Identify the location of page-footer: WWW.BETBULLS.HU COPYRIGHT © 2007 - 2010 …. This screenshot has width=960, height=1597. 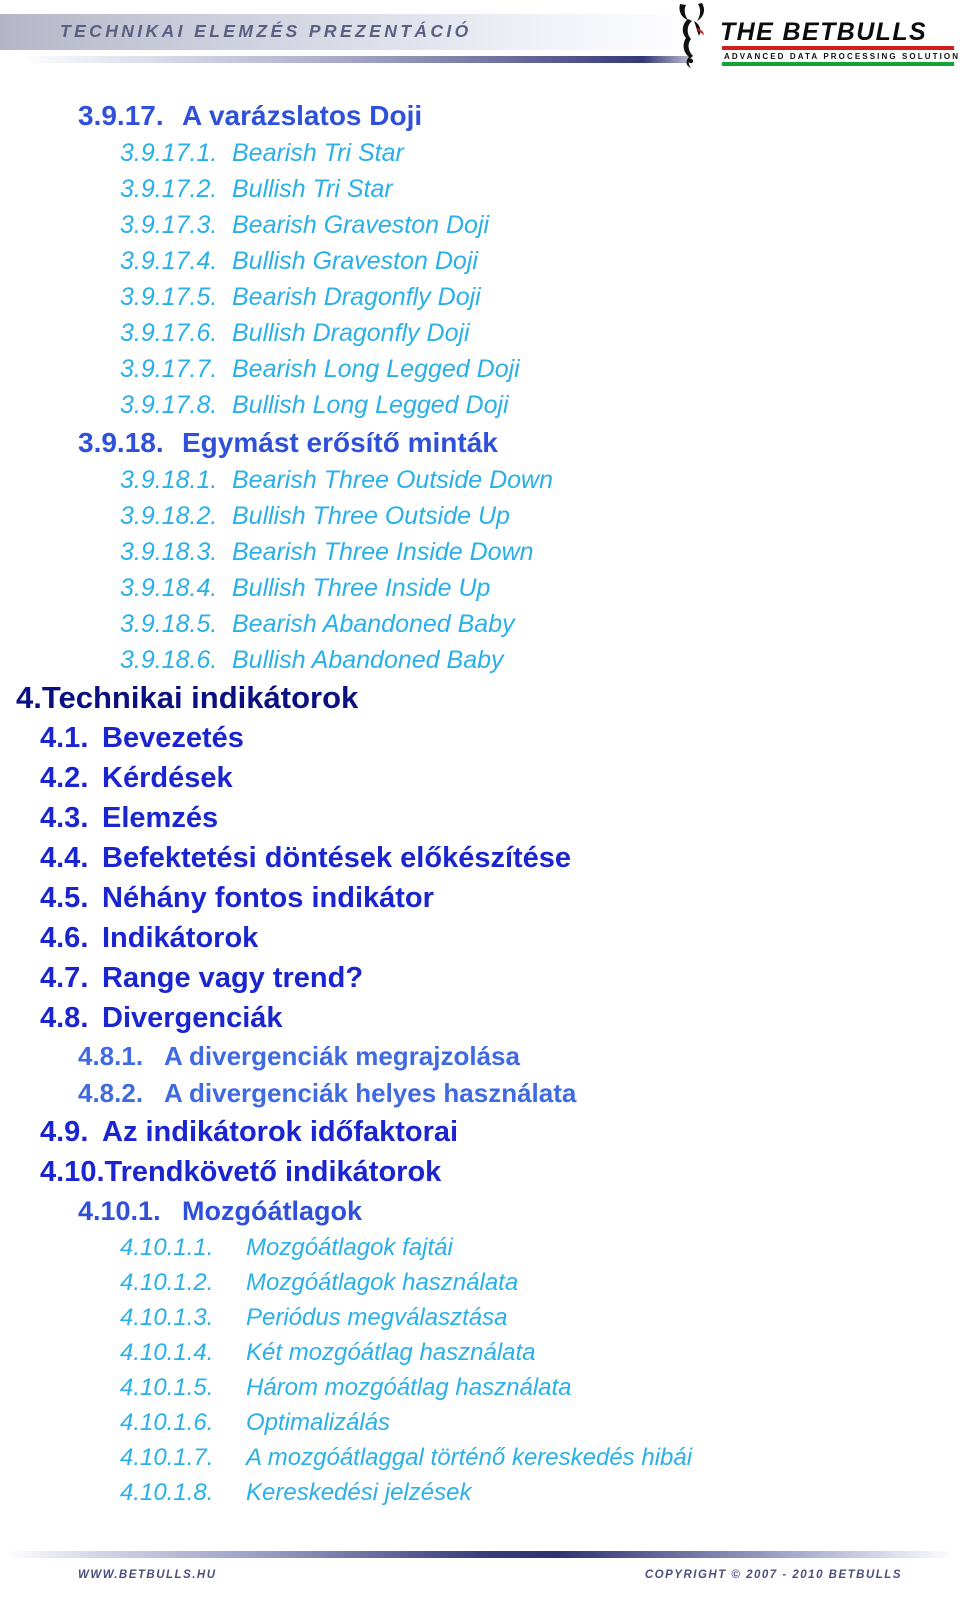
(480, 1571).